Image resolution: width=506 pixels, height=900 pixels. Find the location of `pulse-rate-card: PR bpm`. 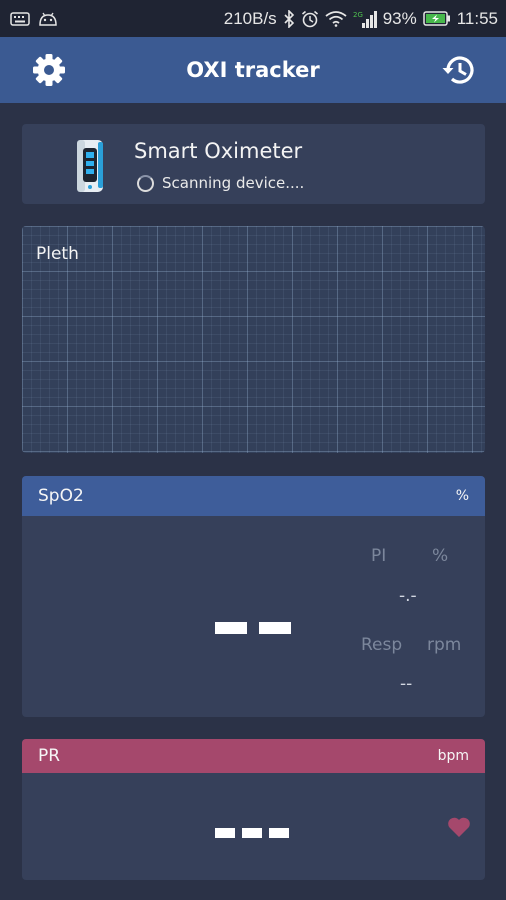

pulse-rate-card: PR bpm is located at coordinates (253, 809).